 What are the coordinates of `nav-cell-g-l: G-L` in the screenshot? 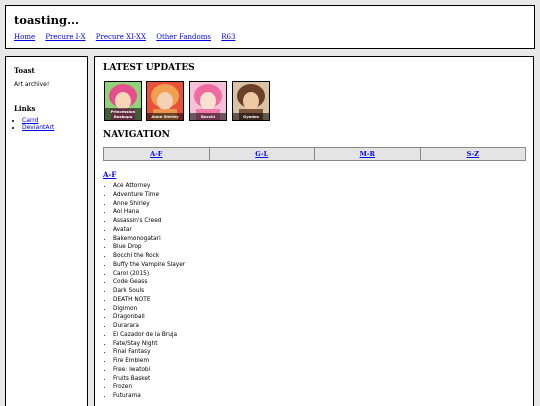 It's located at (261, 154).